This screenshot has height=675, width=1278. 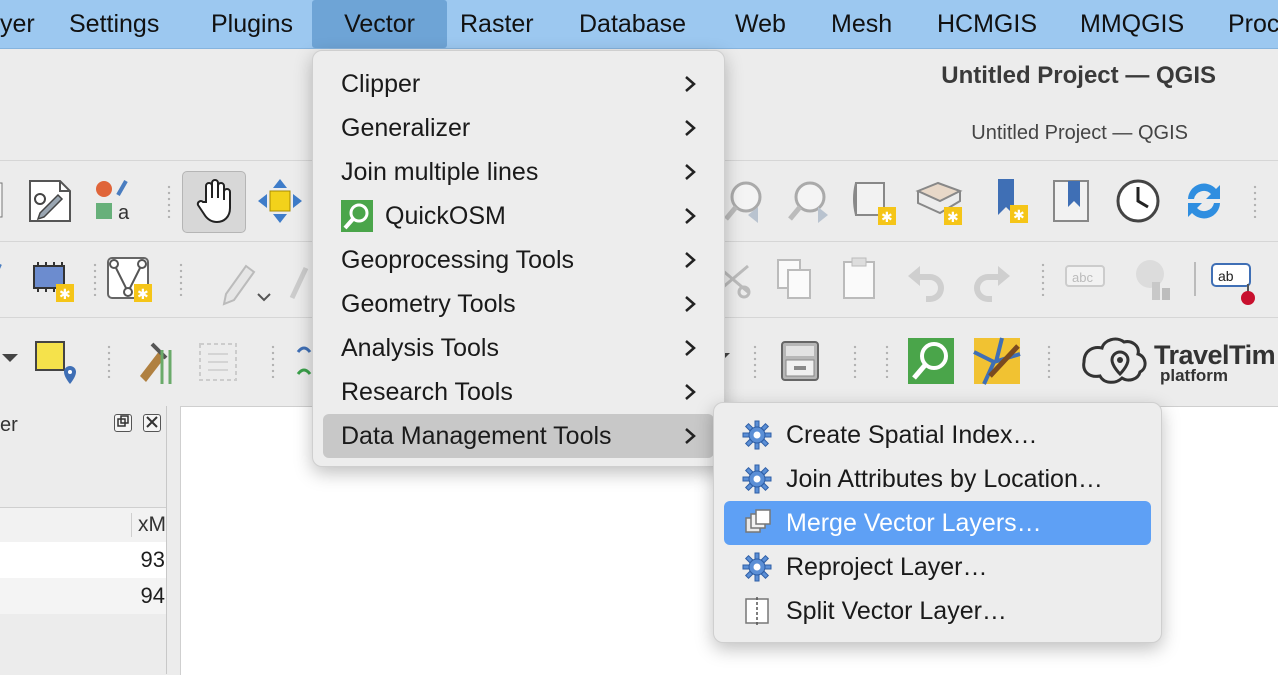 I want to click on diagram-icon, so click(x=1155, y=280).